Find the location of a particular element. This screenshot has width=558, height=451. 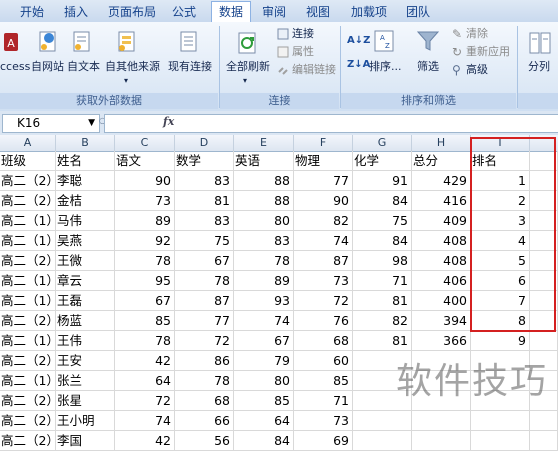

header-cell: 姓名 is located at coordinates (85, 160).